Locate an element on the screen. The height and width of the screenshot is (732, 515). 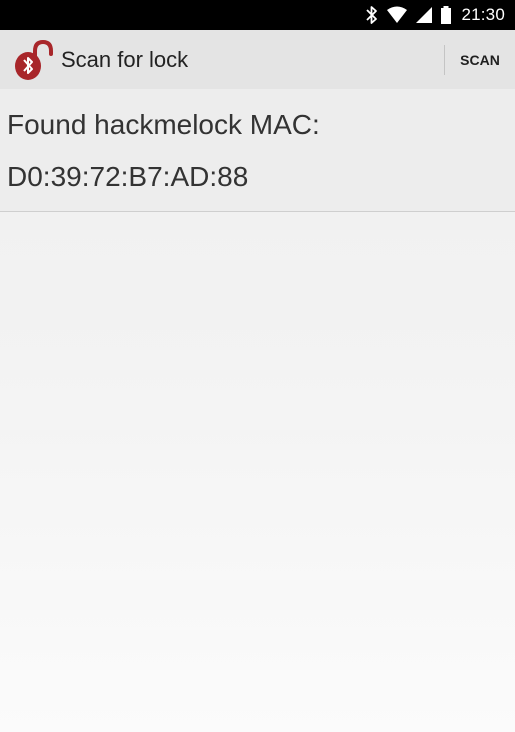
bluetooth-icon is located at coordinates (372, 15).